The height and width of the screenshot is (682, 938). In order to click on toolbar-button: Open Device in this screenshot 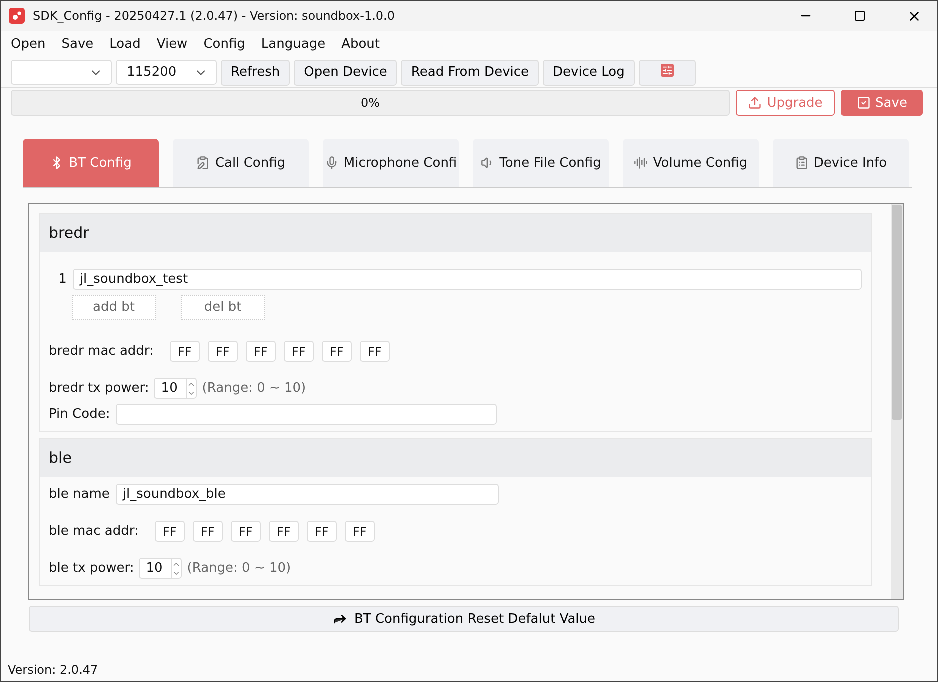, I will do `click(346, 73)`.